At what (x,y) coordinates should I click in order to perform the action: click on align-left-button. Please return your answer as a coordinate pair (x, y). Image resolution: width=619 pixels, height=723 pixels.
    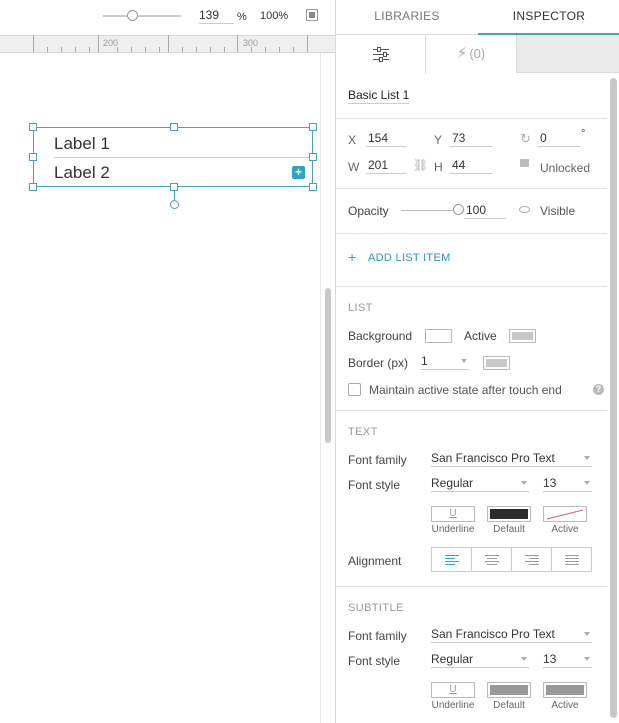
    Looking at the image, I should click on (452, 559).